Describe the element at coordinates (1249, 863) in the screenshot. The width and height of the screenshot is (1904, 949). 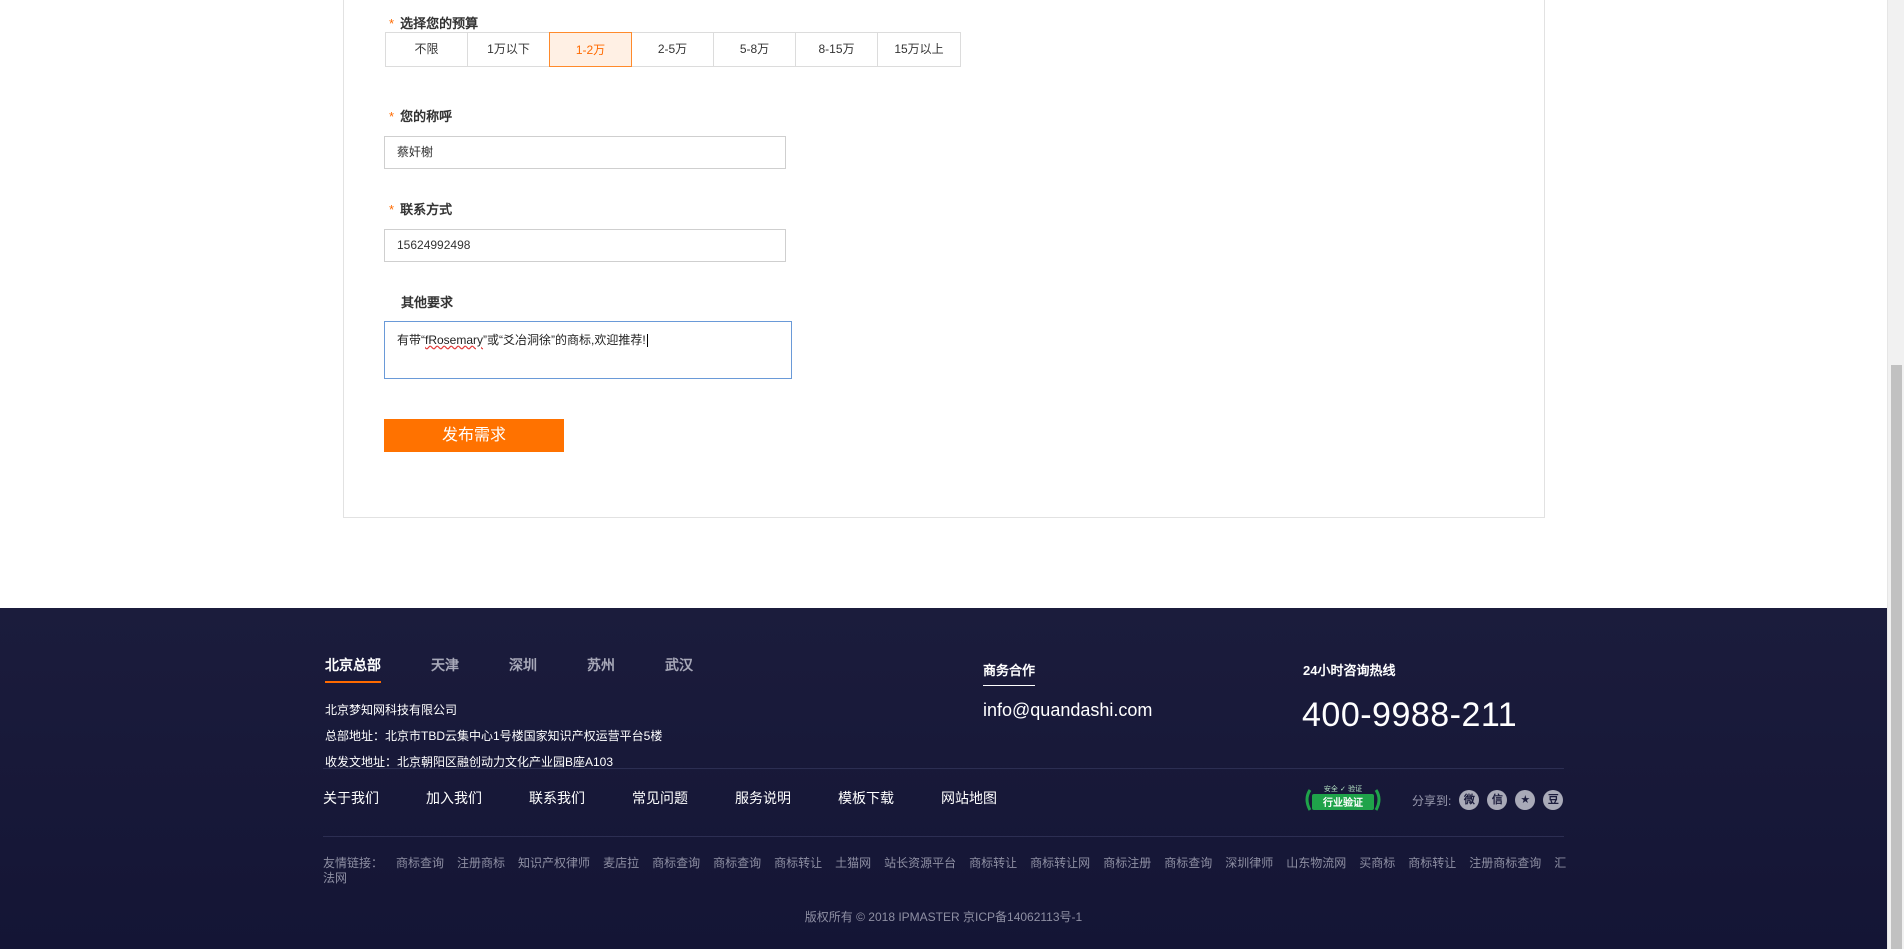
I see `friend-link: 深圳律师` at that location.